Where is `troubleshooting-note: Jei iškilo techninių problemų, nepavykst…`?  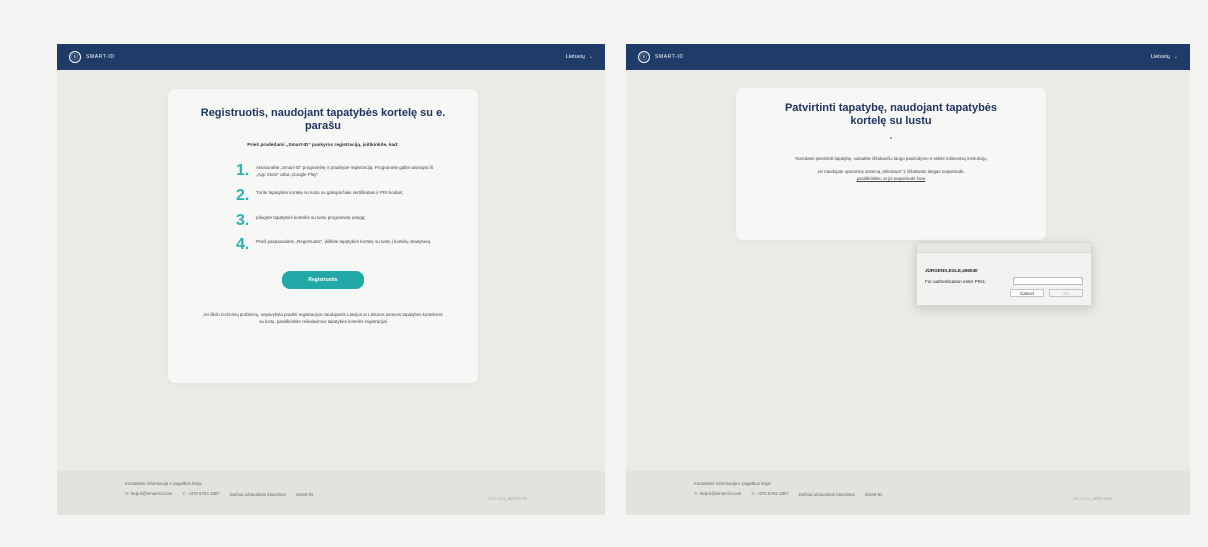
troubleshooting-note: Jei iškilo techninių problemų, nepavykst… is located at coordinates (323, 318).